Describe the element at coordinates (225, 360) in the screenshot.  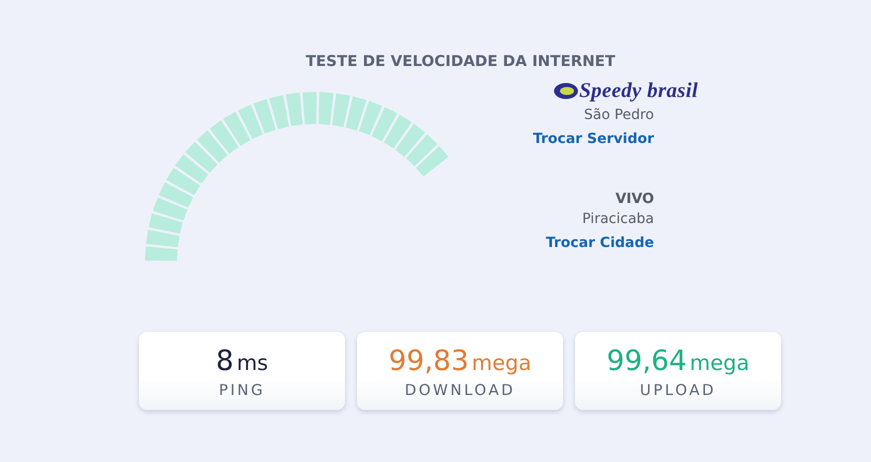
I see `stat-value: 8` at that location.